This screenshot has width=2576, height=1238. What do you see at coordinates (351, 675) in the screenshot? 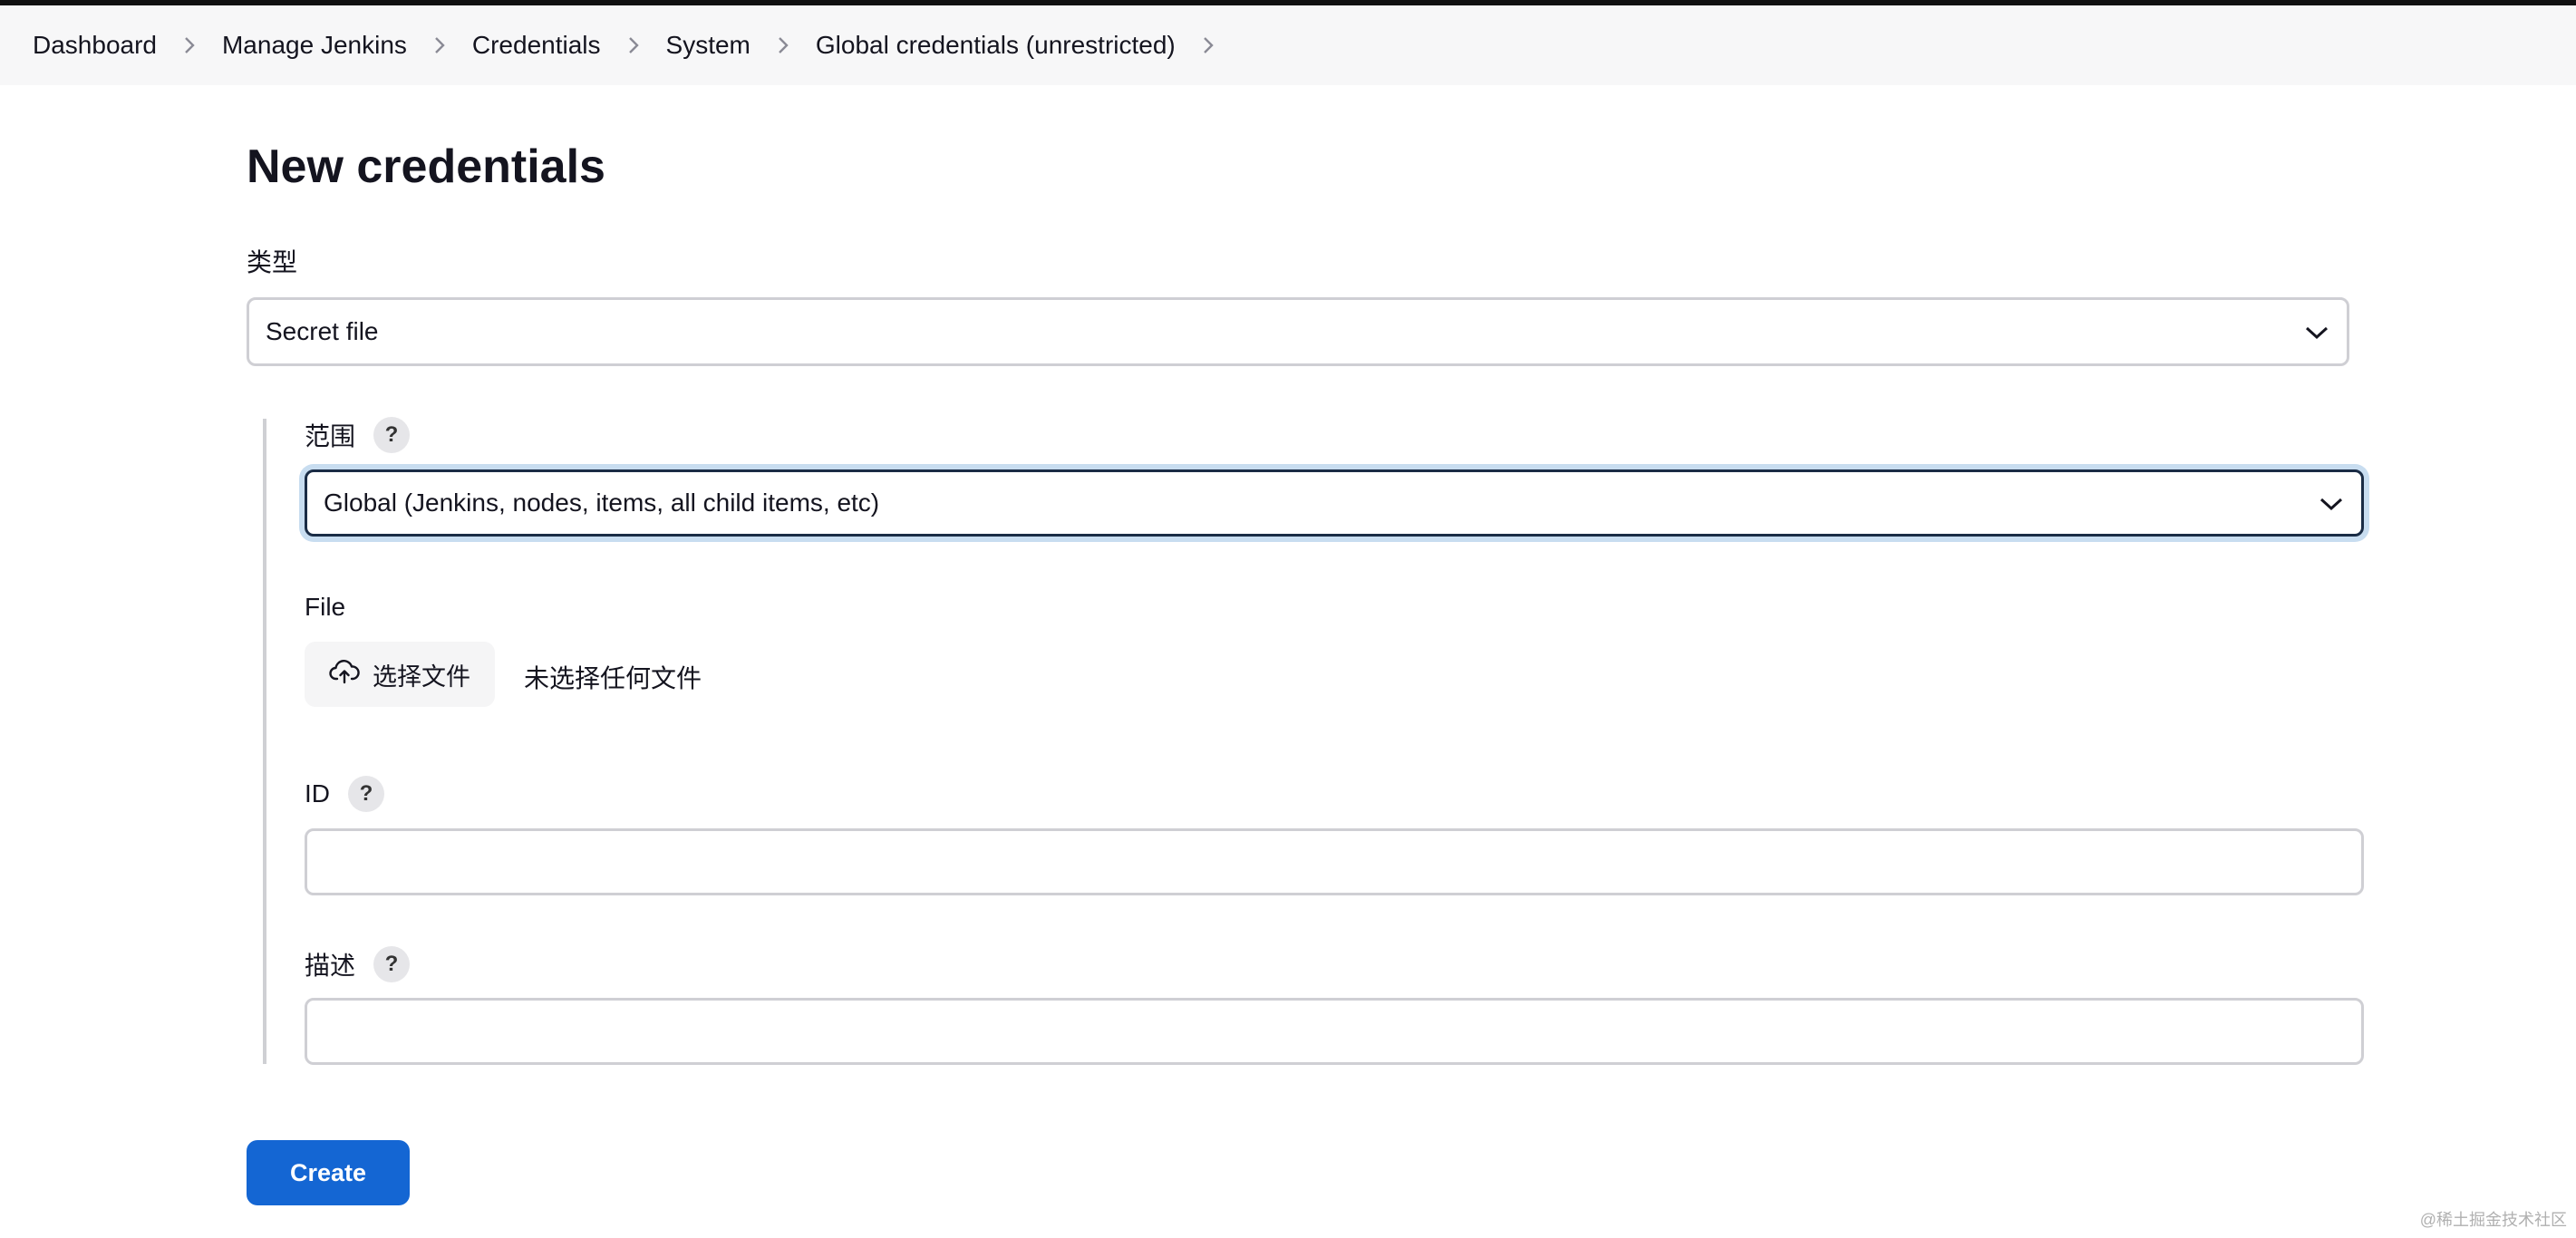
I see `cloud-upload-icon` at bounding box center [351, 675].